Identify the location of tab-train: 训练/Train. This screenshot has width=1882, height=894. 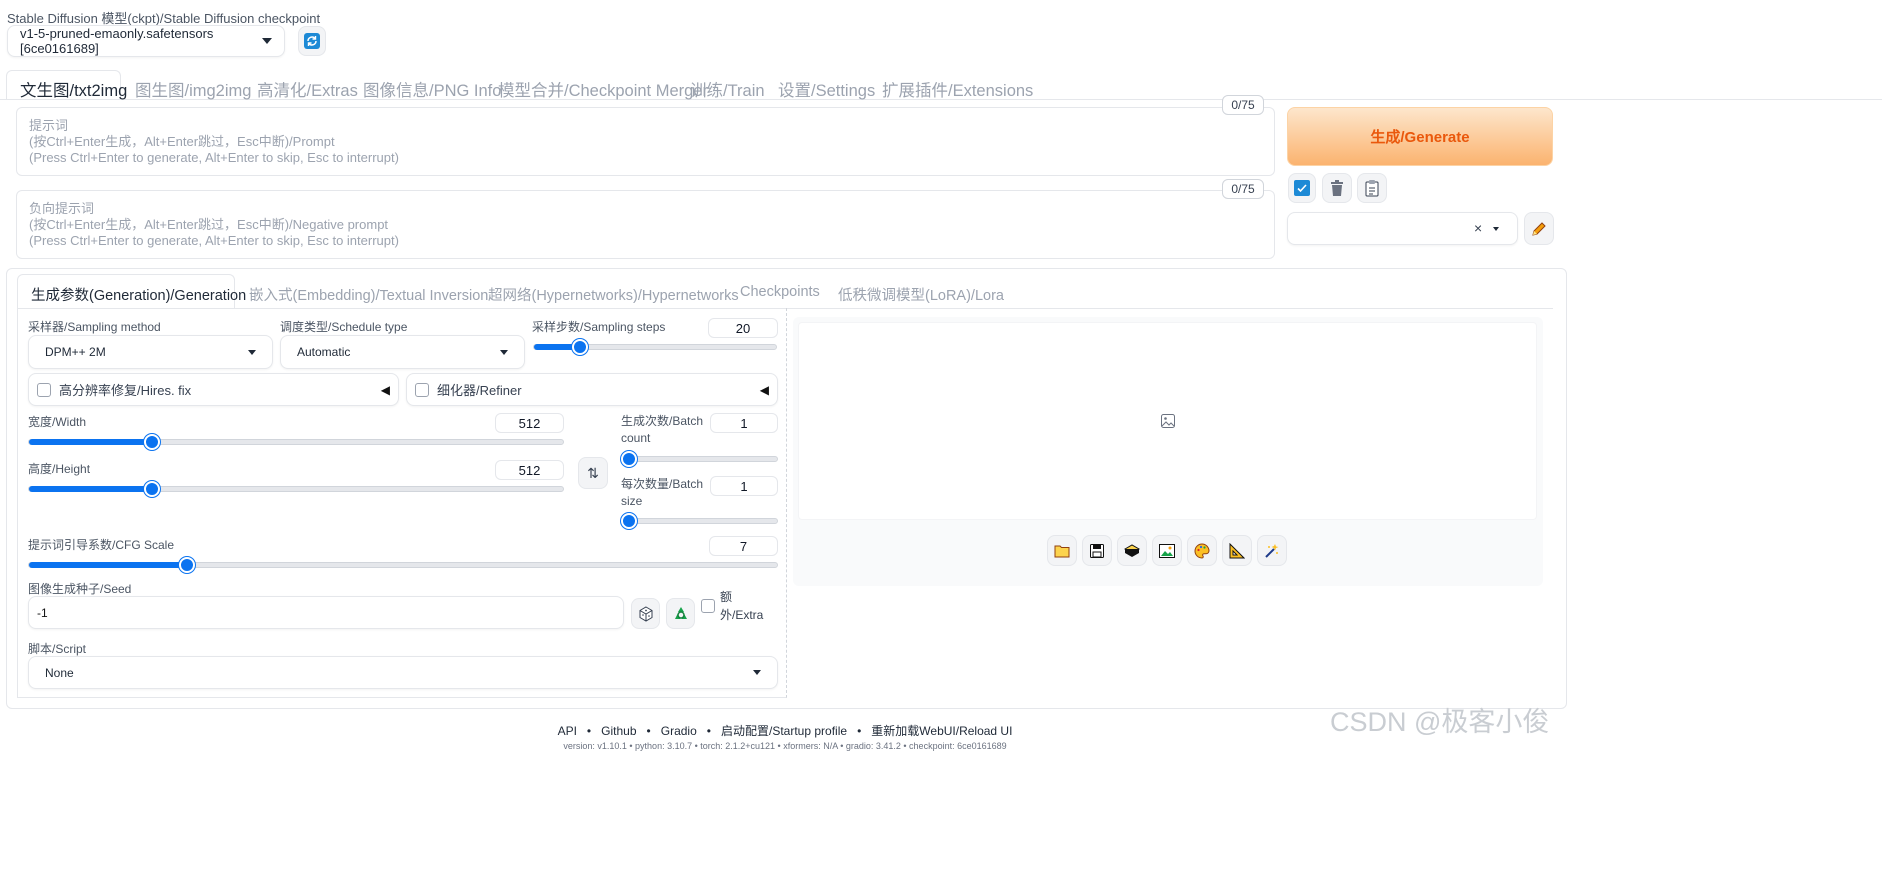
(727, 89).